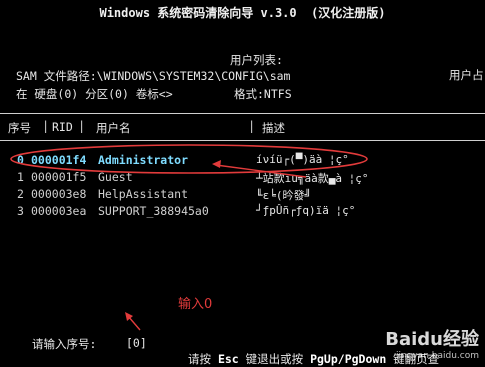 The width and height of the screenshot is (485, 367). Describe the element at coordinates (432, 339) in the screenshot. I see `watermark-brand: Baidu经验` at that location.